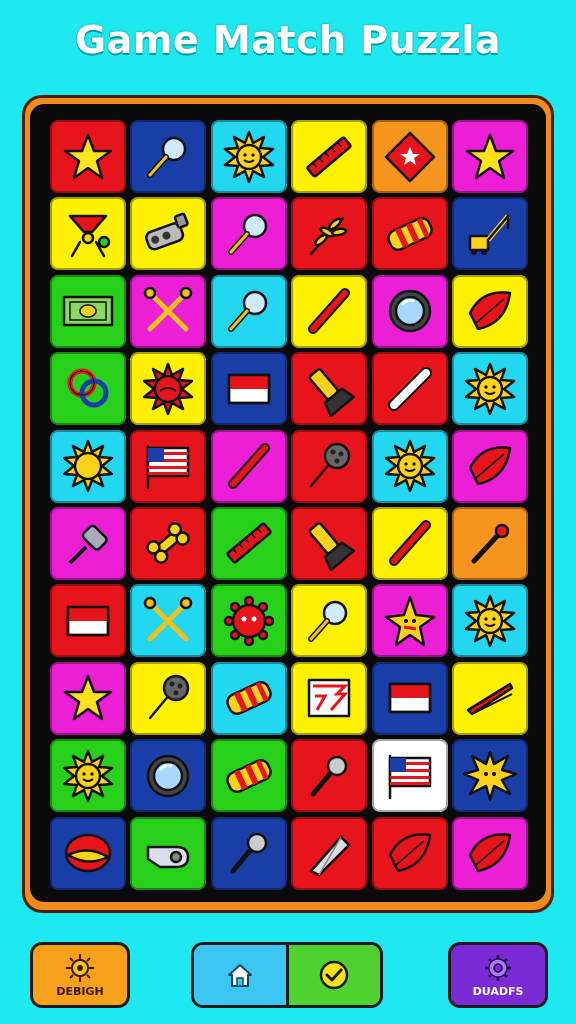  I want to click on check-button, so click(334, 975).